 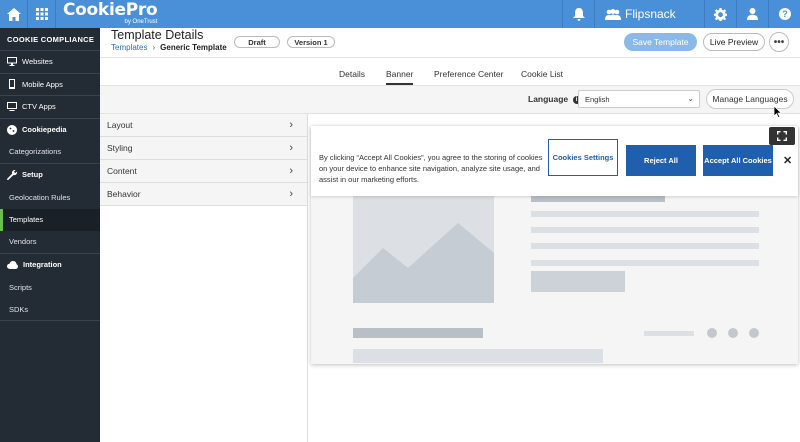 I want to click on apps-grid-icon, so click(x=41, y=14).